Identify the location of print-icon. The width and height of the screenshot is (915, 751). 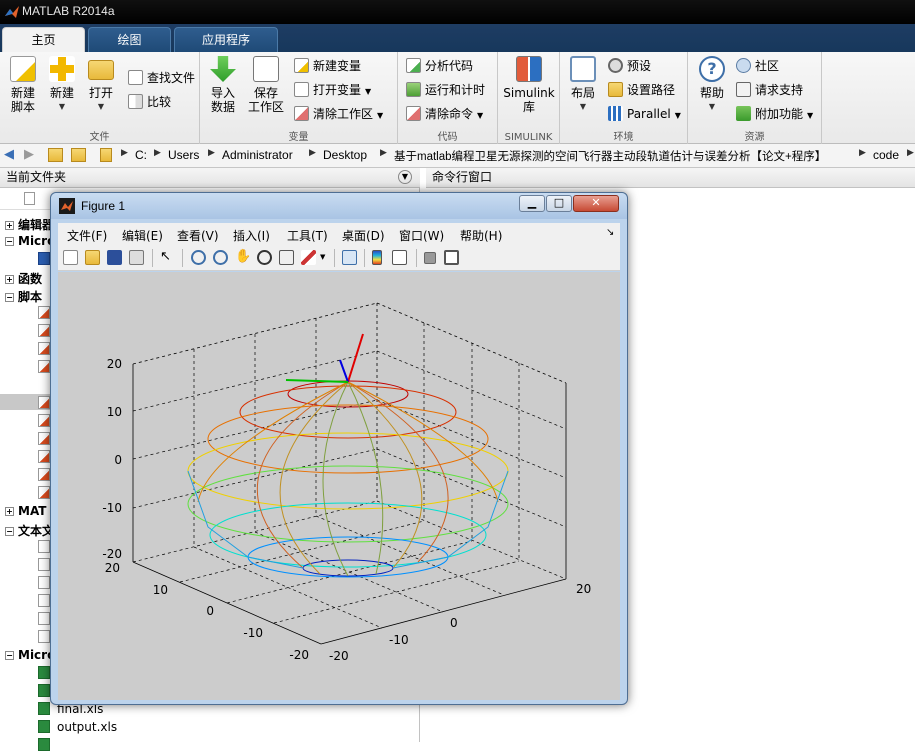
(136, 257).